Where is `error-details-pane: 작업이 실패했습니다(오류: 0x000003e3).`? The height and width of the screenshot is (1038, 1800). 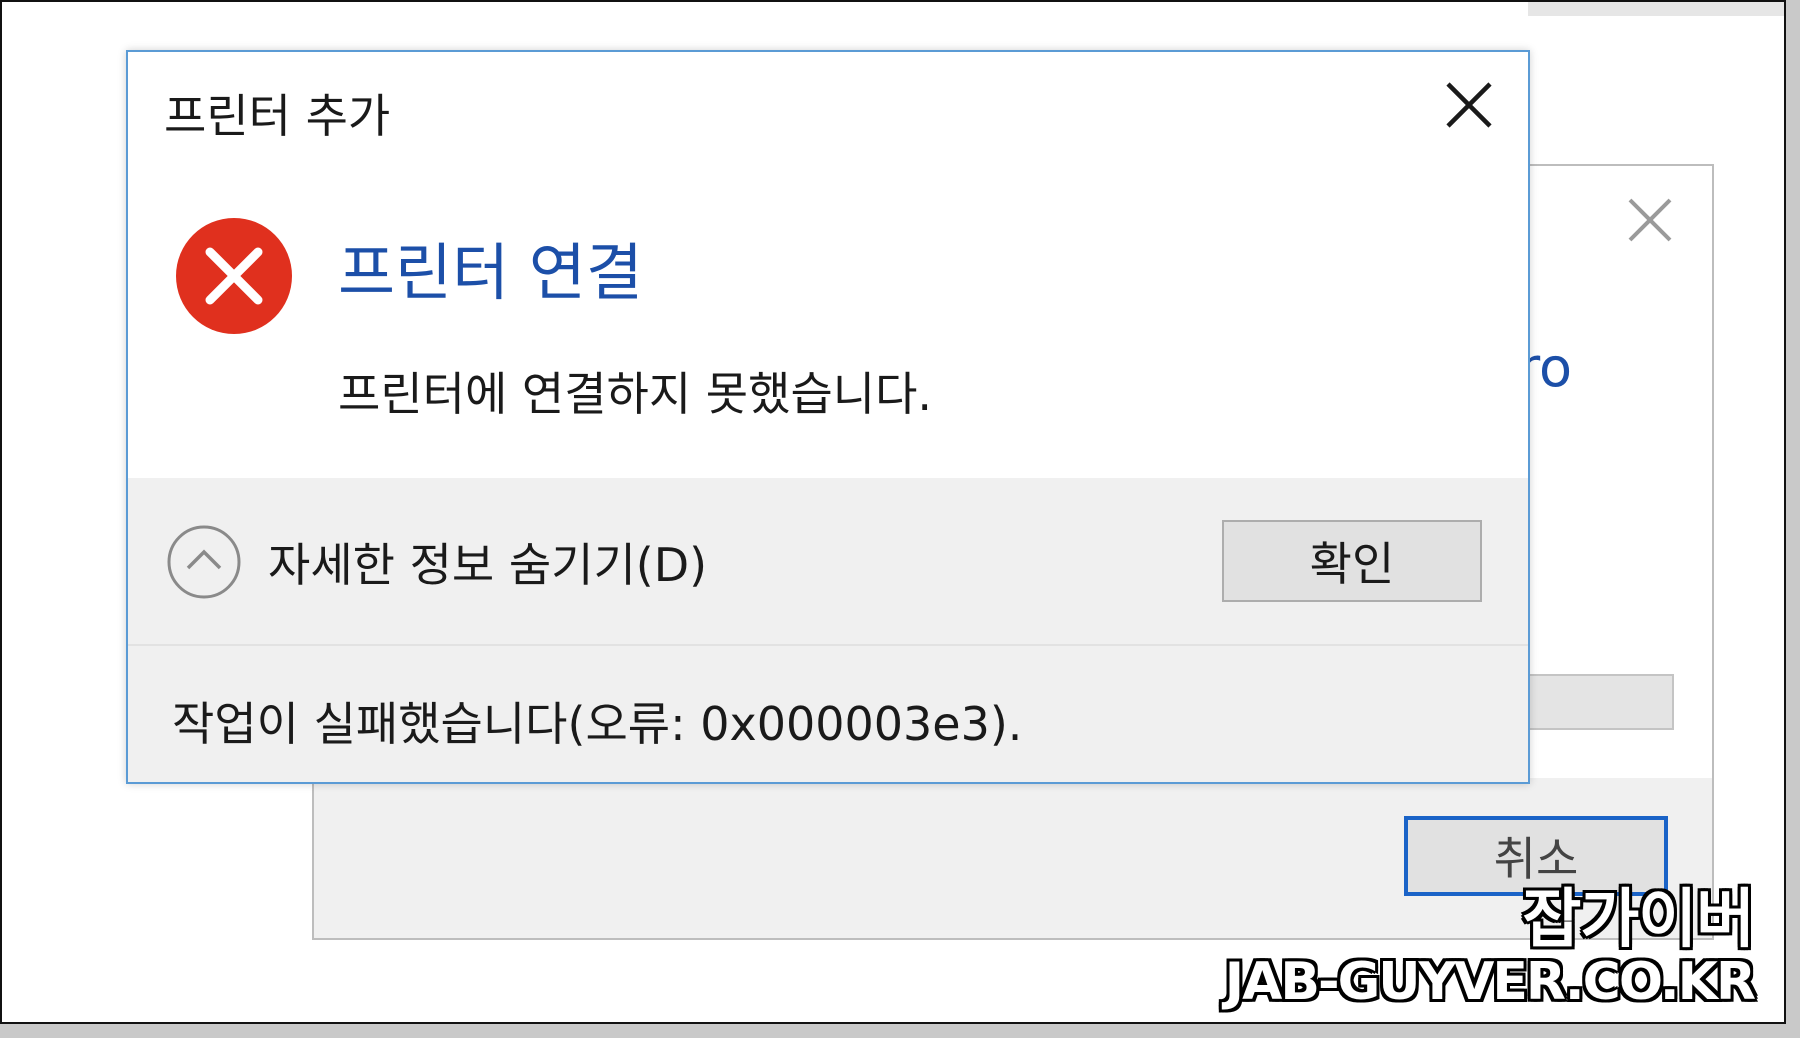 error-details-pane: 작업이 실패했습니다(오류: 0x000003e3). is located at coordinates (828, 714).